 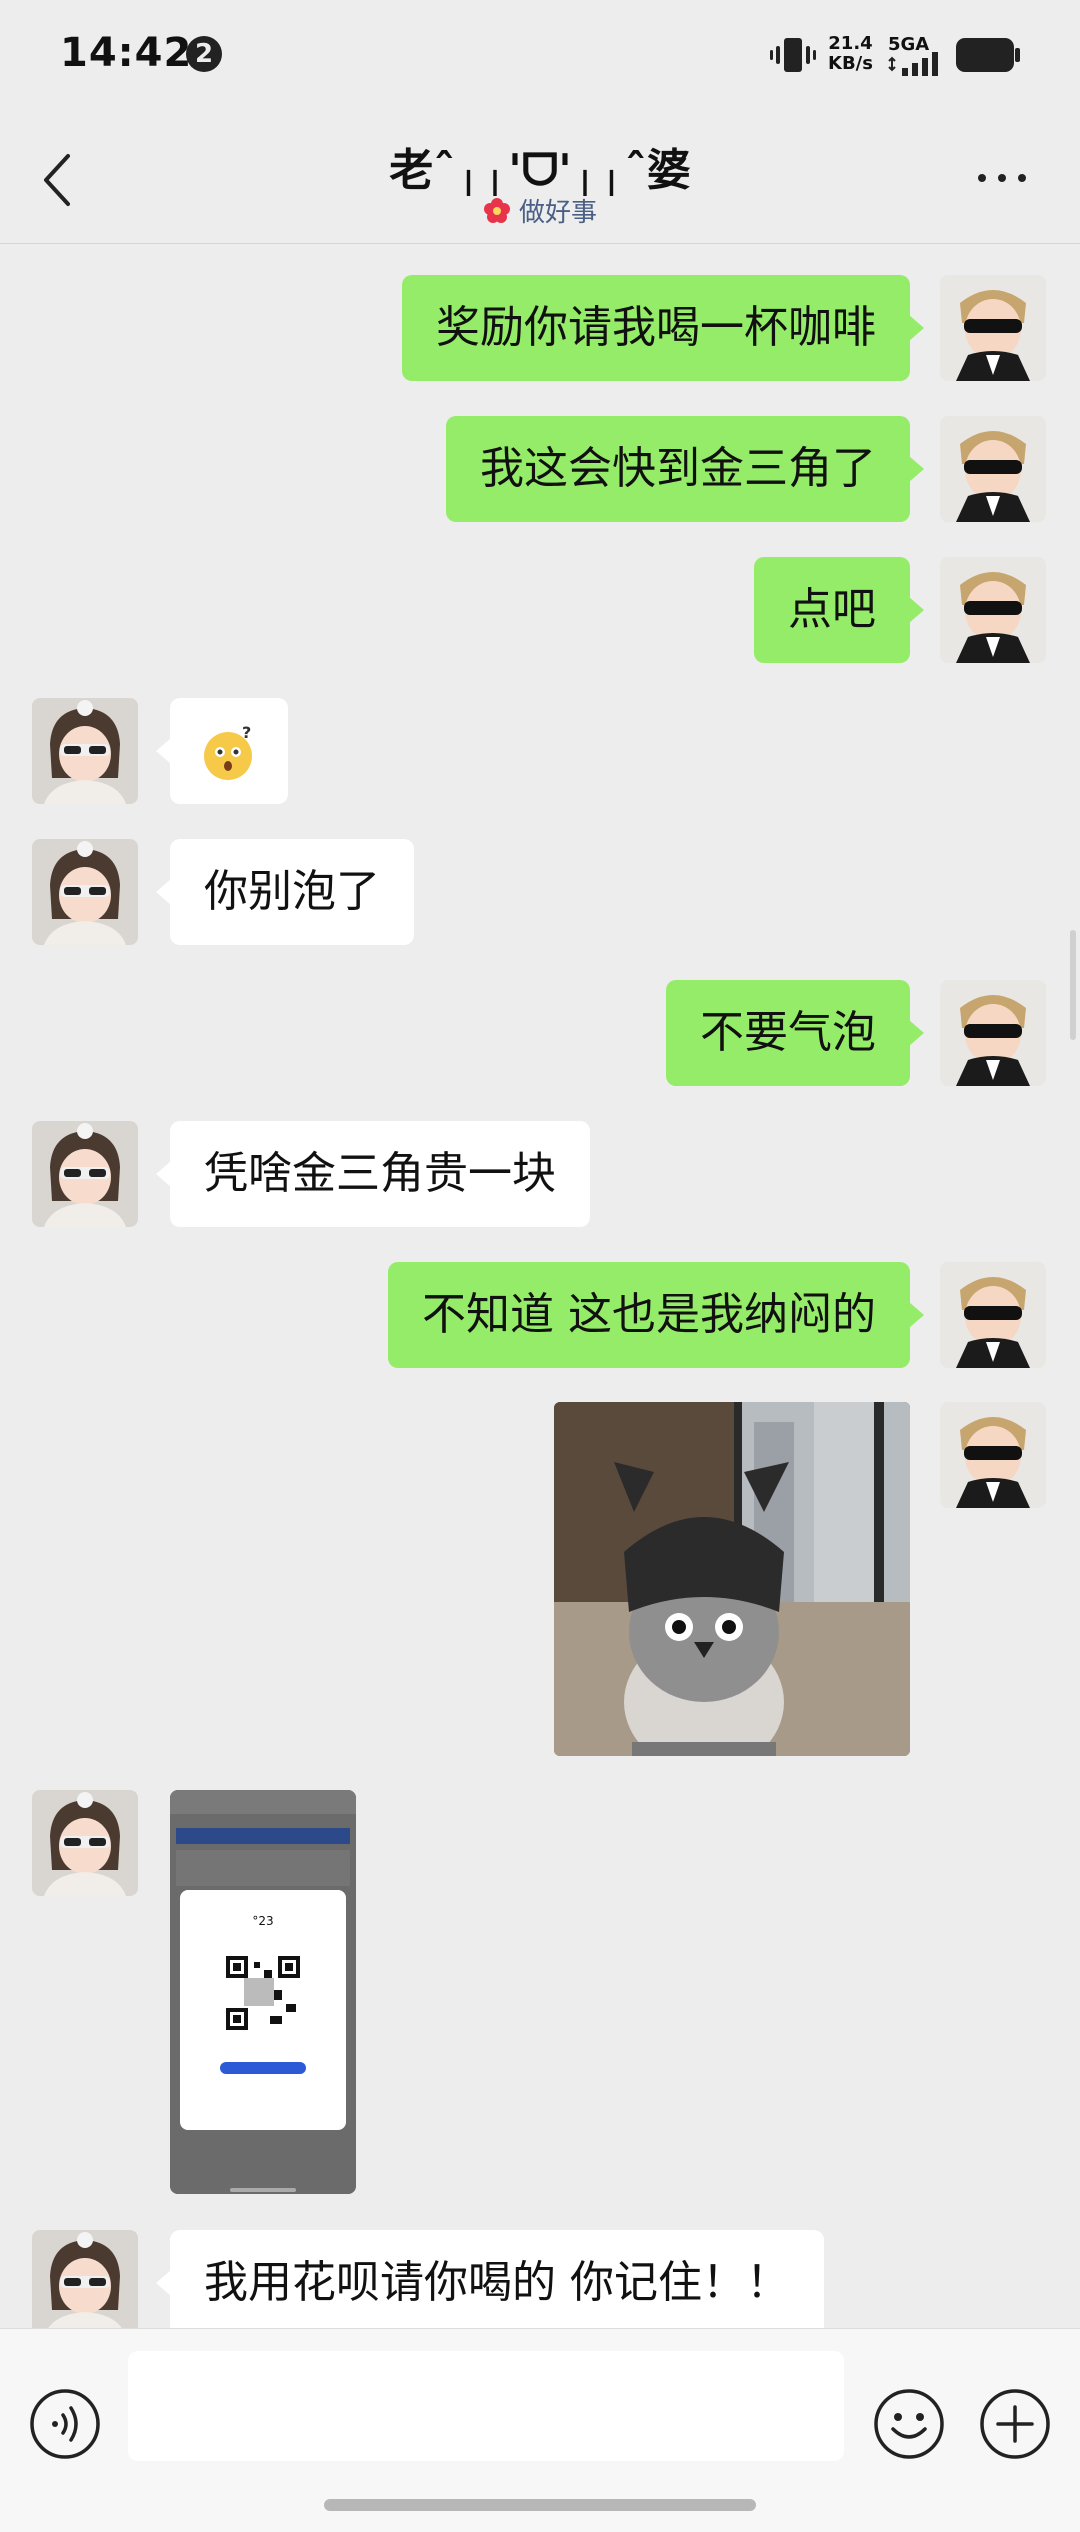 I want to click on signal-icon, so click(x=913, y=64).